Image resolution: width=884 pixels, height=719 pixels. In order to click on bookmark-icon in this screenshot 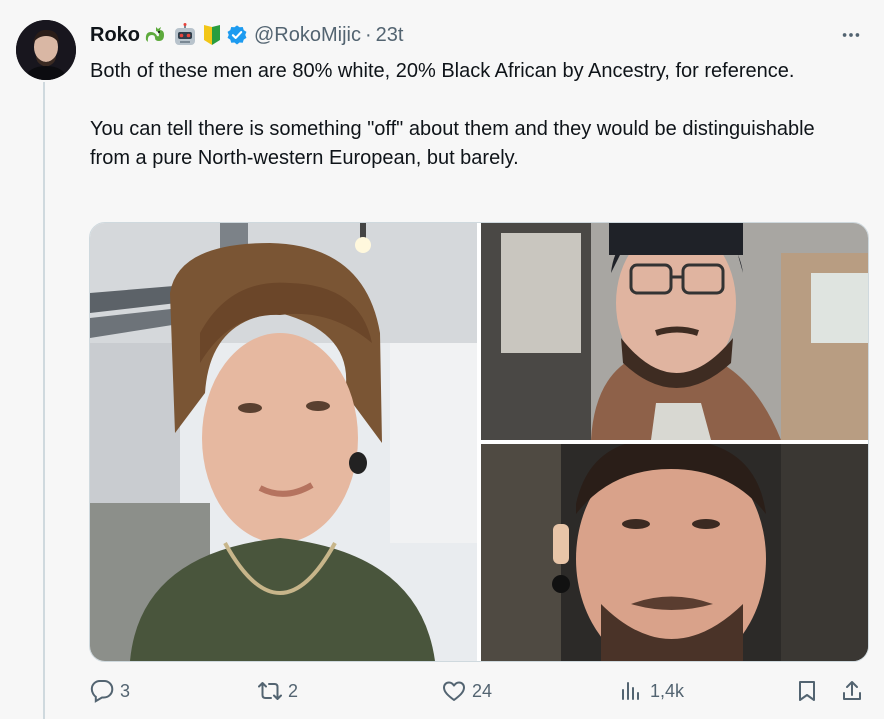, I will do `click(807, 691)`.